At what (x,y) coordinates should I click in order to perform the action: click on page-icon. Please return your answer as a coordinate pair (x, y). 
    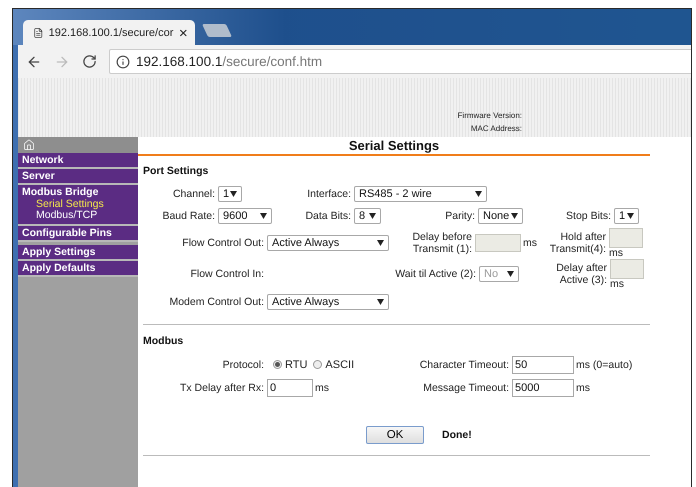
    Looking at the image, I should click on (38, 32).